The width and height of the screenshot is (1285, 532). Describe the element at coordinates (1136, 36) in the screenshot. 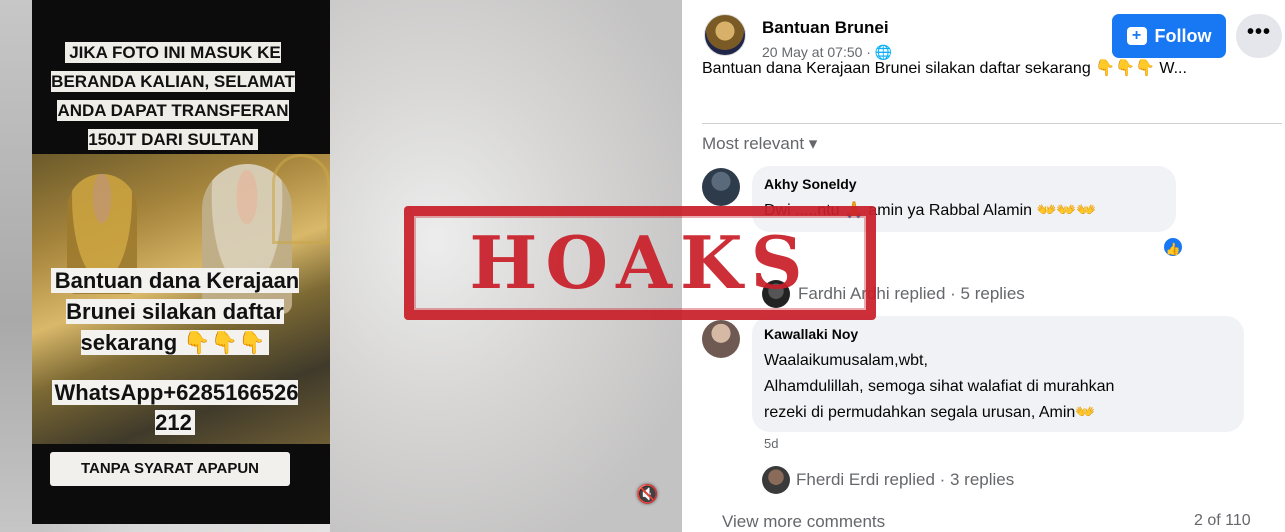

I see `follow-plus-icon: +` at that location.